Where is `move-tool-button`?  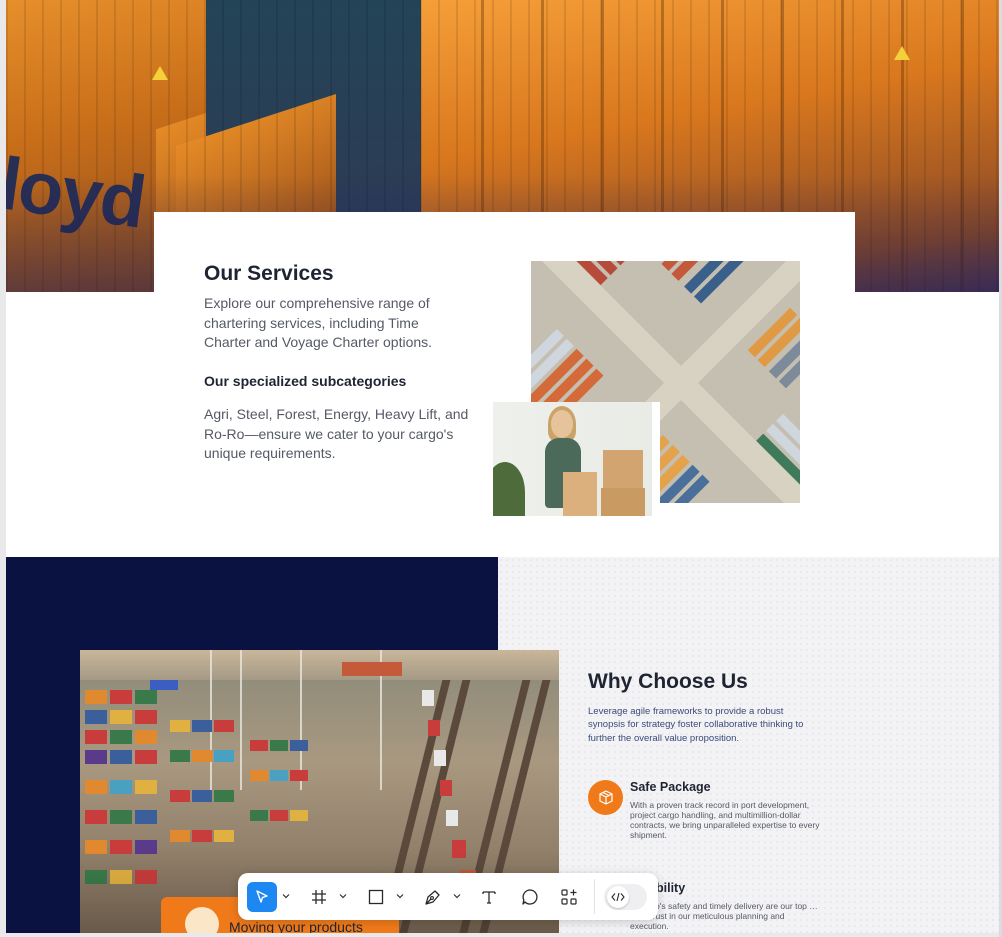 move-tool-button is located at coordinates (262, 897).